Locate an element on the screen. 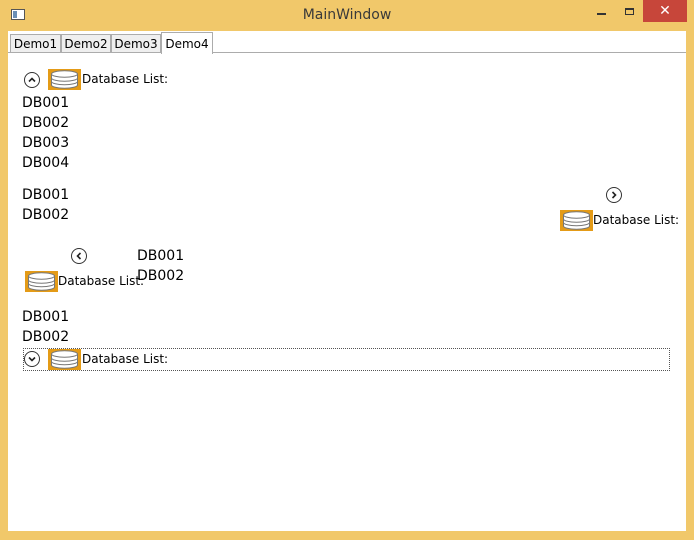 This screenshot has width=694, height=540. expander-1-toggle is located at coordinates (32, 80).